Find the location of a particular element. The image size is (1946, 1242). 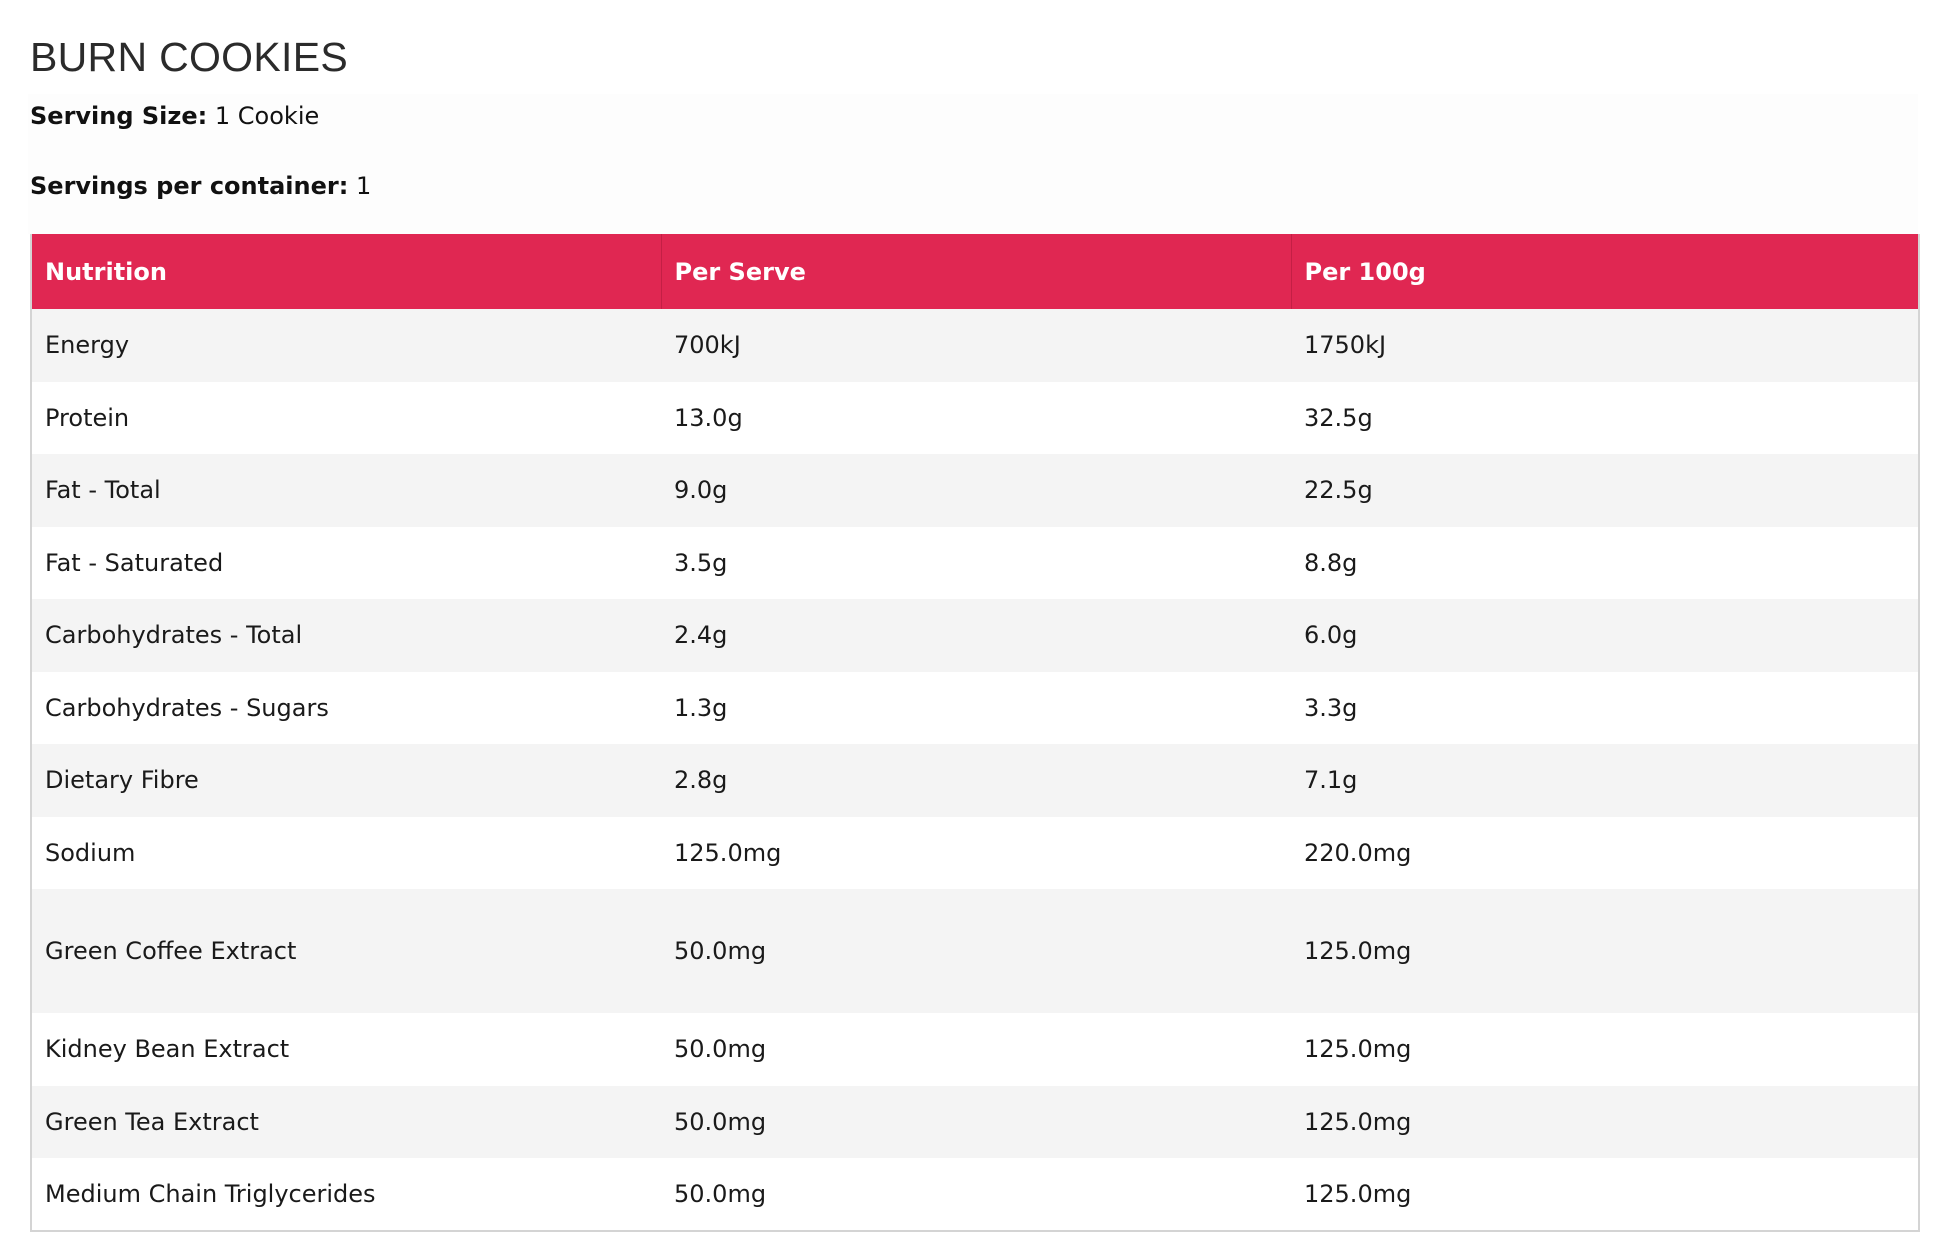

table-row: Carbohydrates - Total 2.4g 6.0g is located at coordinates (975, 635).